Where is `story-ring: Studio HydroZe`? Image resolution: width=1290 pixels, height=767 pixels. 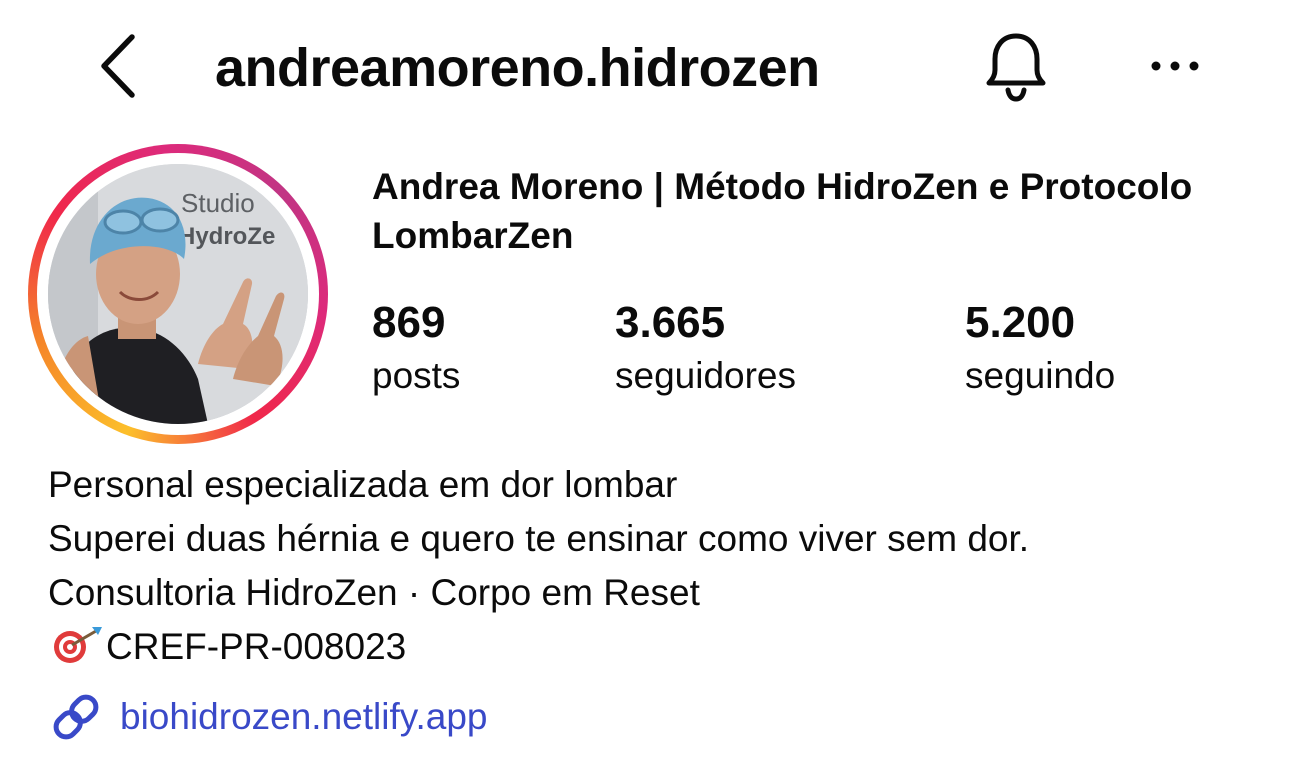
story-ring: Studio HydroZe is located at coordinates (178, 294).